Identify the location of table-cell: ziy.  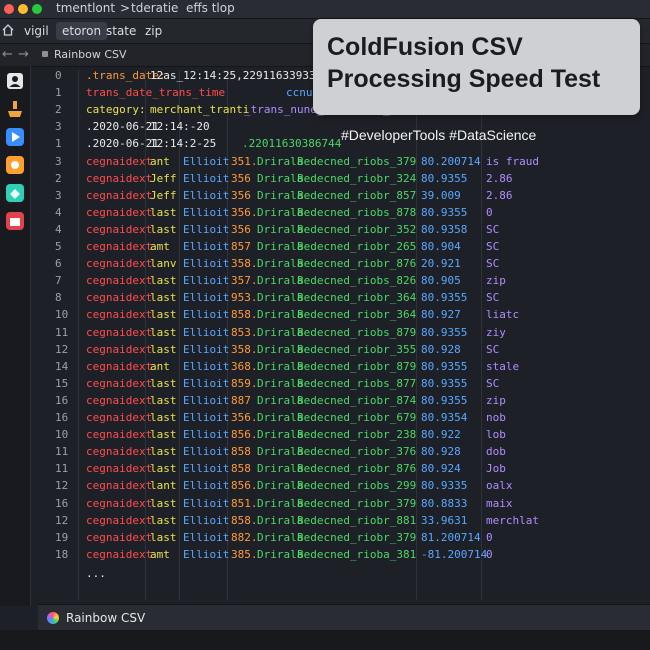
(496, 332).